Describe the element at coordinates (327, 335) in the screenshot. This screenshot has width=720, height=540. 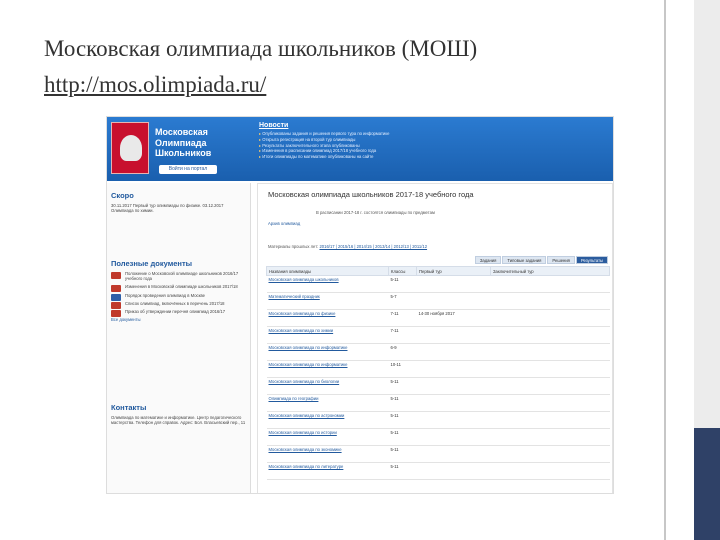
I see `olympiad-name-cell: Московская олимпиада по химии` at that location.